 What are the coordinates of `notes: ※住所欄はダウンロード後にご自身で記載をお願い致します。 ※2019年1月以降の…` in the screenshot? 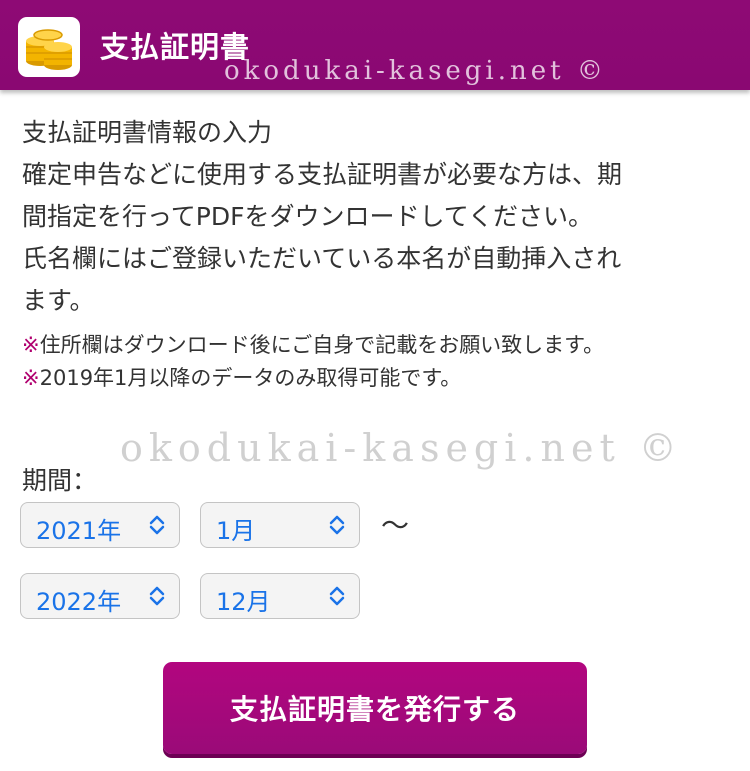 It's located at (378, 362).